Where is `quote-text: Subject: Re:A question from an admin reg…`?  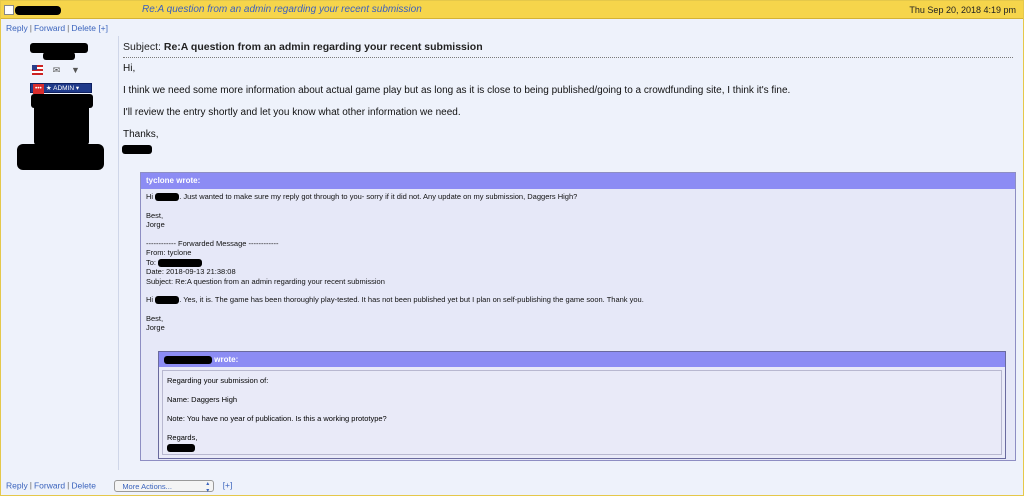 quote-text: Subject: Re:A question from an admin reg… is located at coordinates (265, 281).